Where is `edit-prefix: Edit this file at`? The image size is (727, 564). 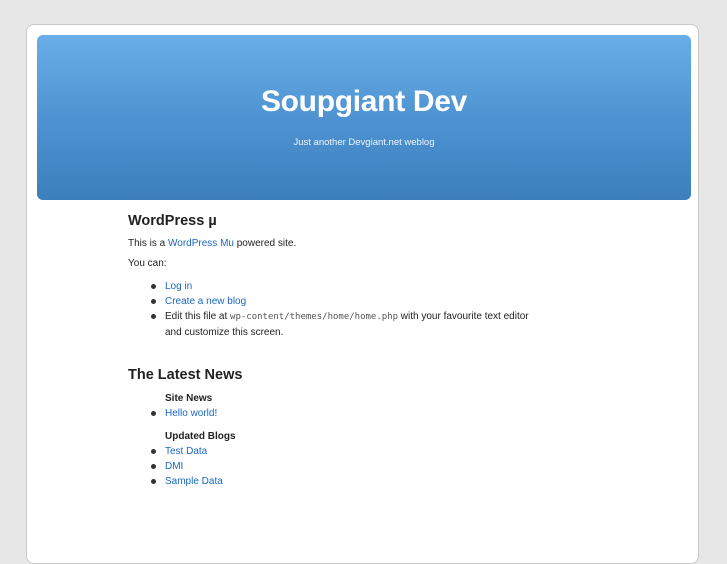
edit-prefix: Edit this file at is located at coordinates (198, 316).